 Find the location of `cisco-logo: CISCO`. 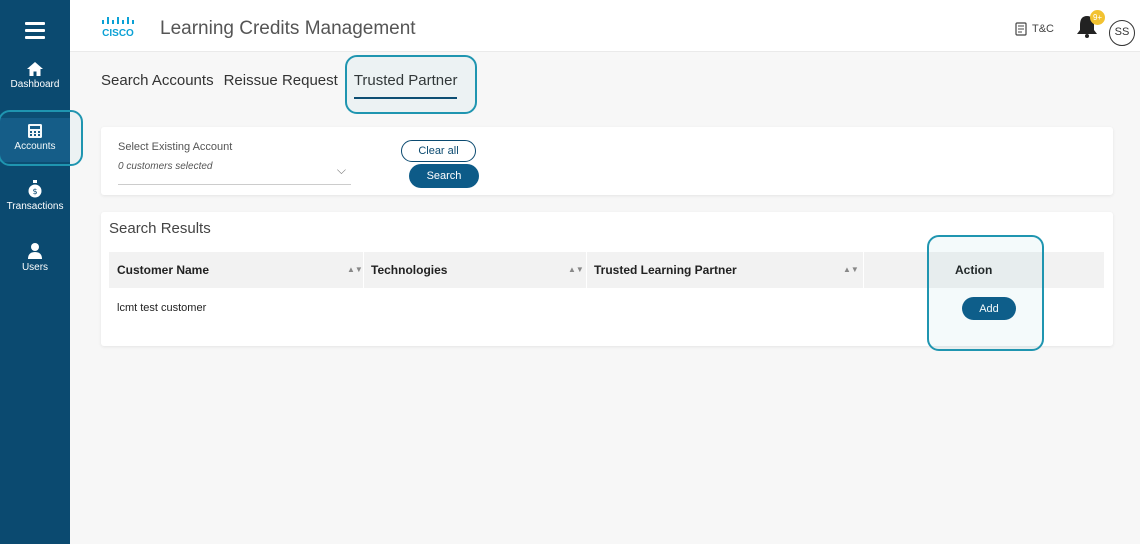

cisco-logo: CISCO is located at coordinates (118, 28).